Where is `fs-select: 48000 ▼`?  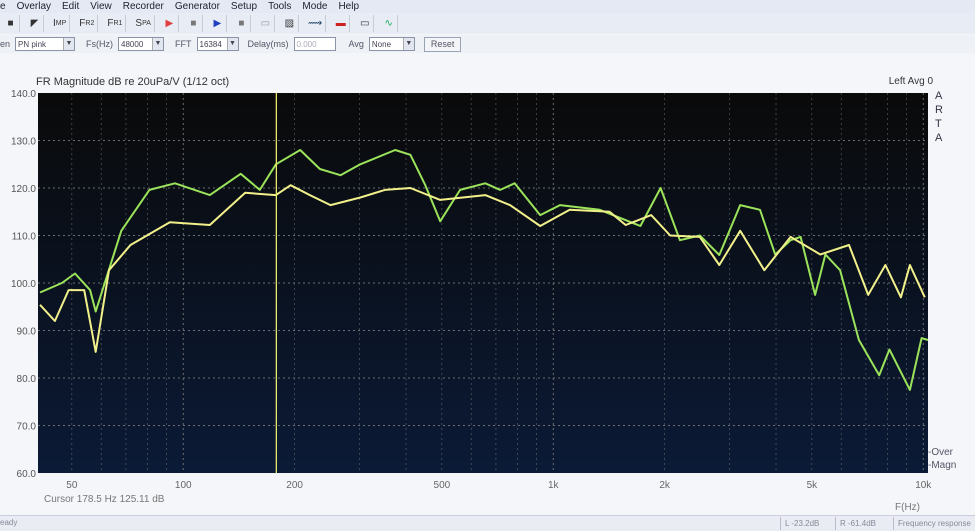 fs-select: 48000 ▼ is located at coordinates (141, 44).